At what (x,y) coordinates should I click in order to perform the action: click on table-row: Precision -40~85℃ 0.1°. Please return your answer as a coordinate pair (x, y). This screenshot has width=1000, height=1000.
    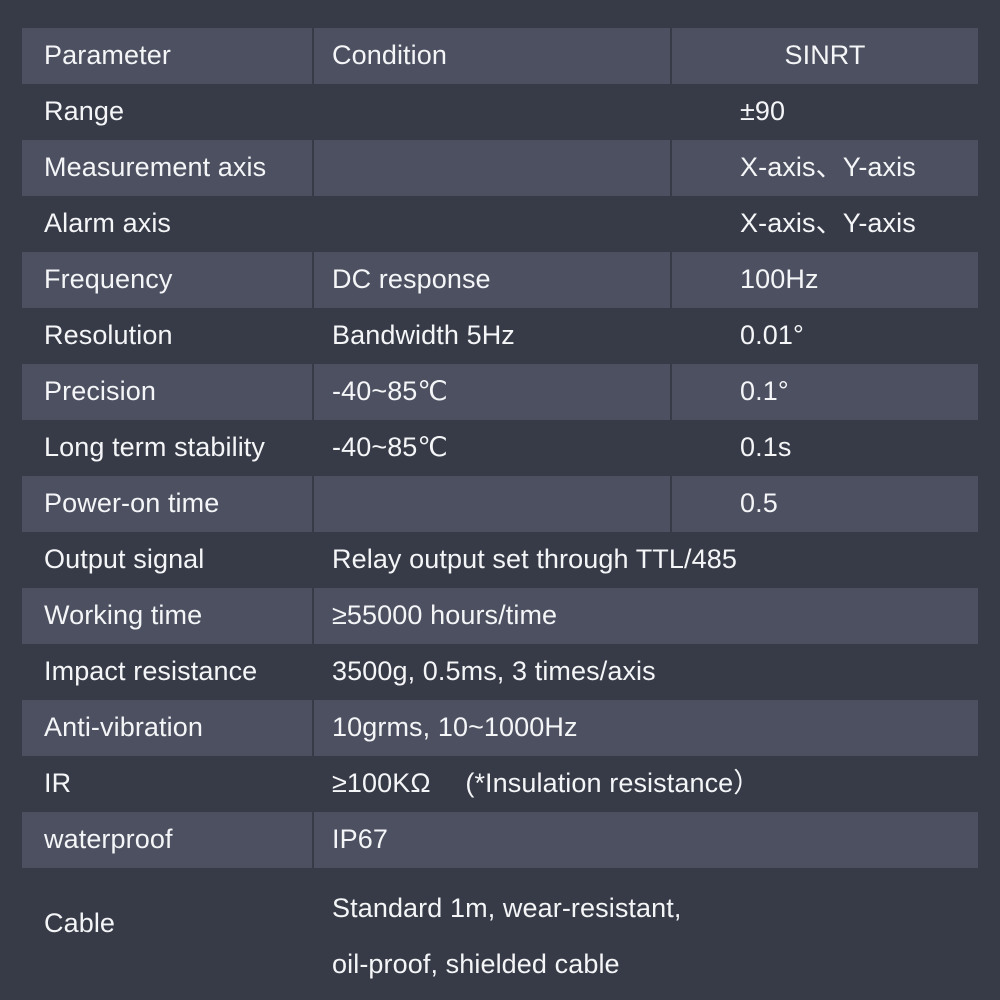
    Looking at the image, I should click on (500, 392).